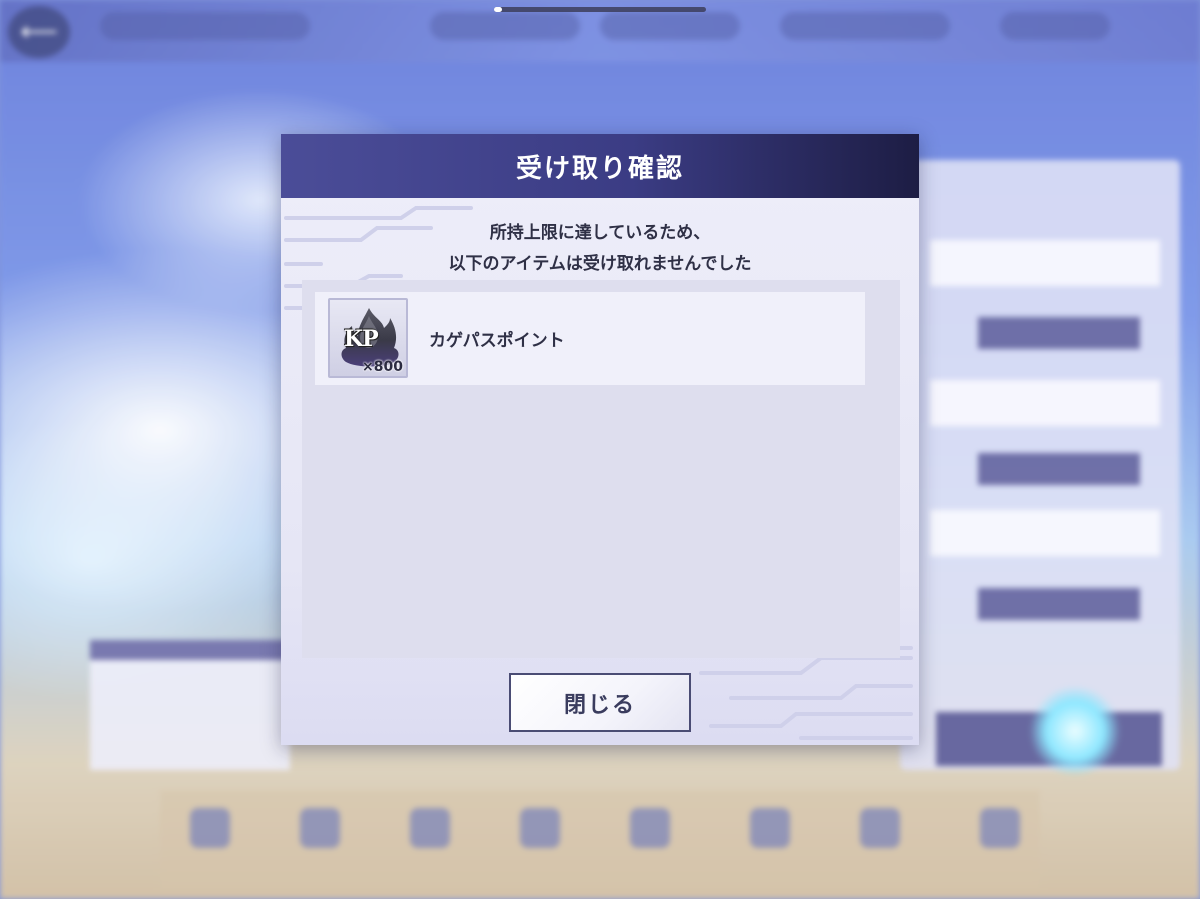 This screenshot has width=1200, height=899. I want to click on item-name: カゲパスポイント, so click(497, 341).